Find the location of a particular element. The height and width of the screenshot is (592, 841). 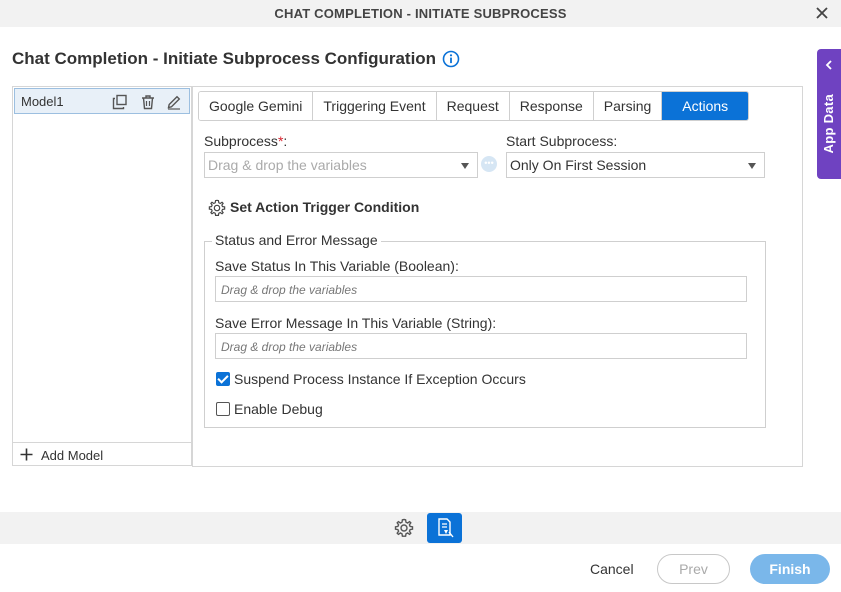

subprocess-select: Drag & drop the variables is located at coordinates (341, 165).